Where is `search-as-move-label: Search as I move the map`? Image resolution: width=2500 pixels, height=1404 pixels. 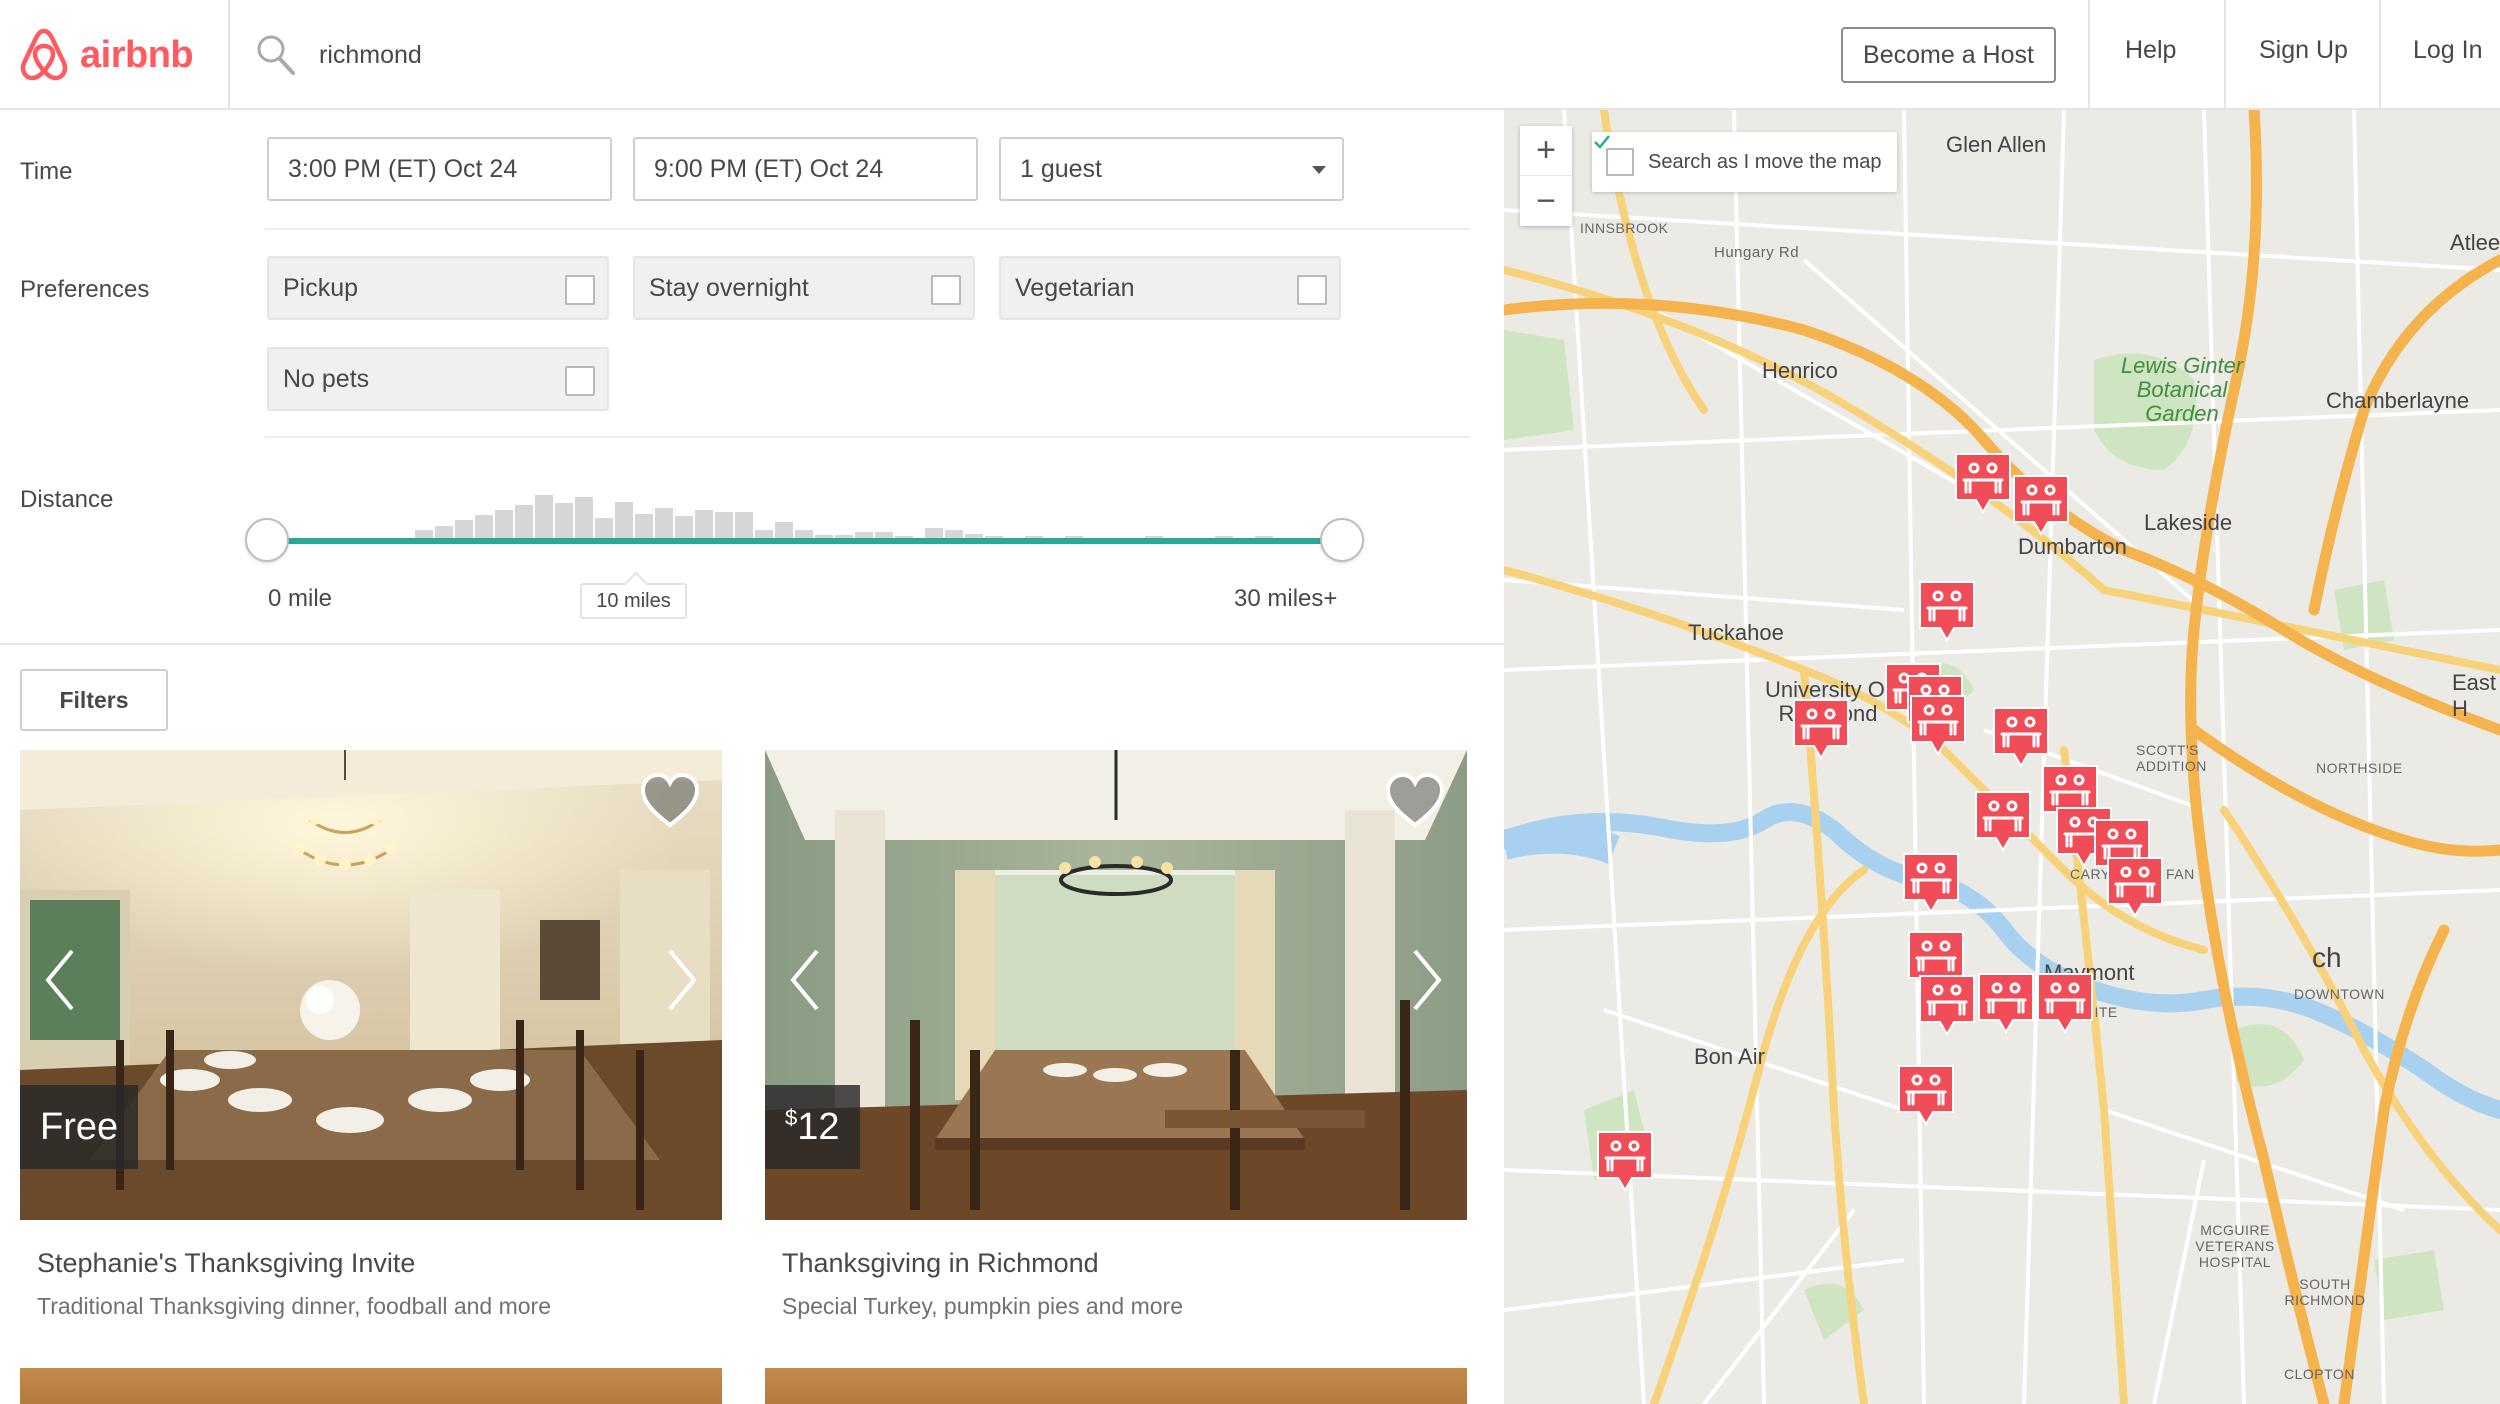 search-as-move-label: Search as I move the map is located at coordinates (1765, 161).